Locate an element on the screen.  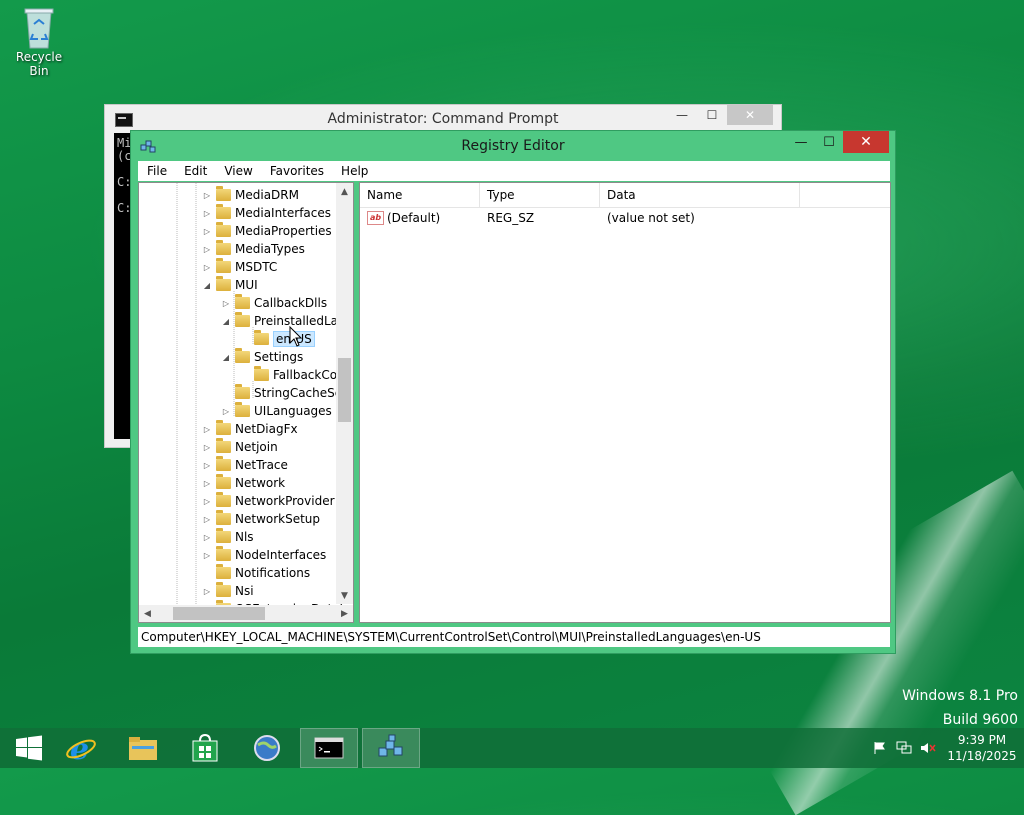
tree-hscroll-thumb is located at coordinates (219, 613).